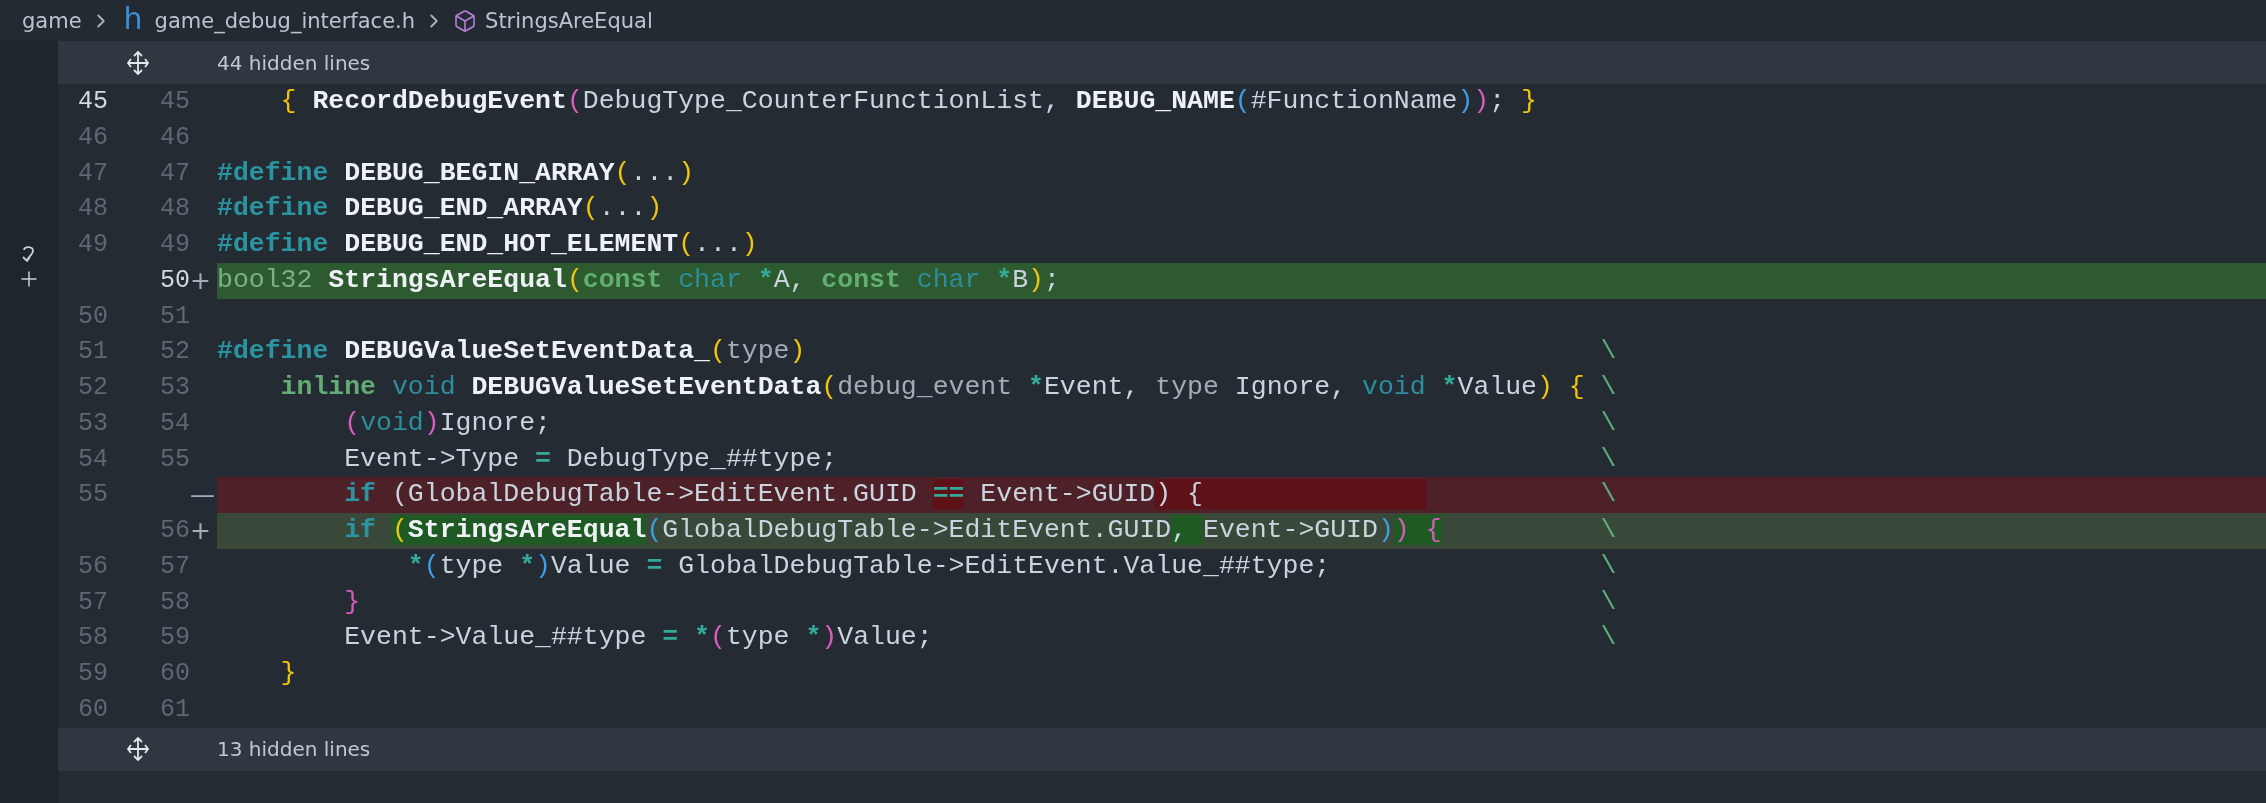 The image size is (2266, 803). I want to click on hidden-lines-bar: 13 hidden lines, so click(1162, 749).